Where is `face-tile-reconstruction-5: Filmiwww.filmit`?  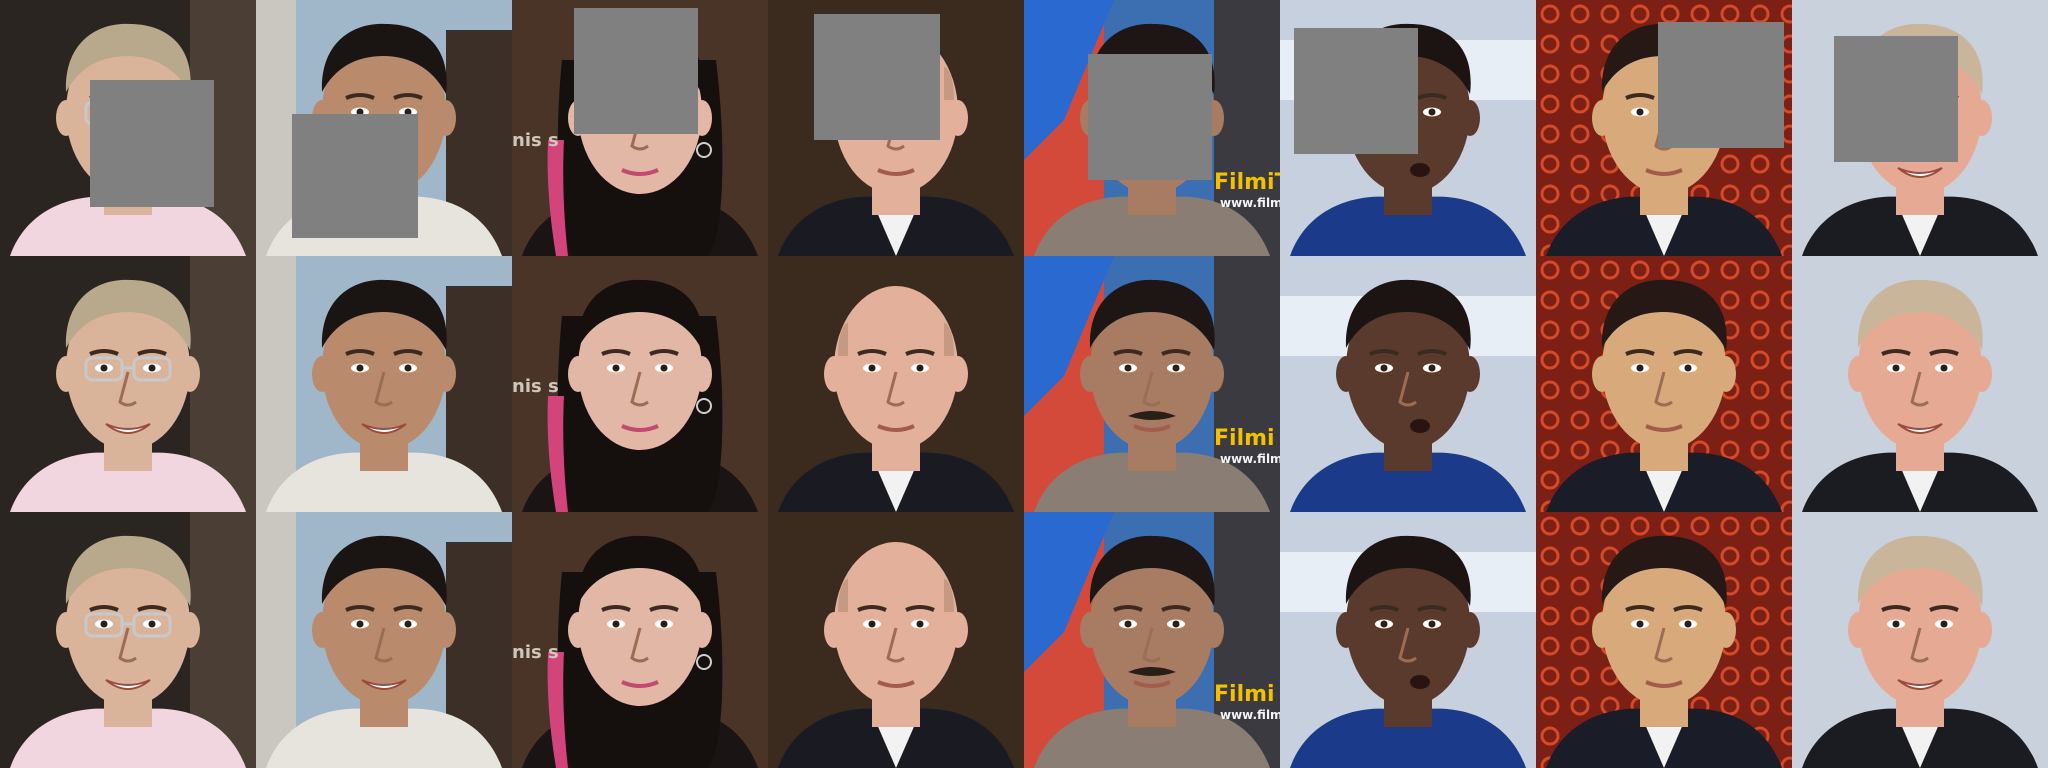
face-tile-reconstruction-5: Filmiwww.filmit is located at coordinates (1152, 384).